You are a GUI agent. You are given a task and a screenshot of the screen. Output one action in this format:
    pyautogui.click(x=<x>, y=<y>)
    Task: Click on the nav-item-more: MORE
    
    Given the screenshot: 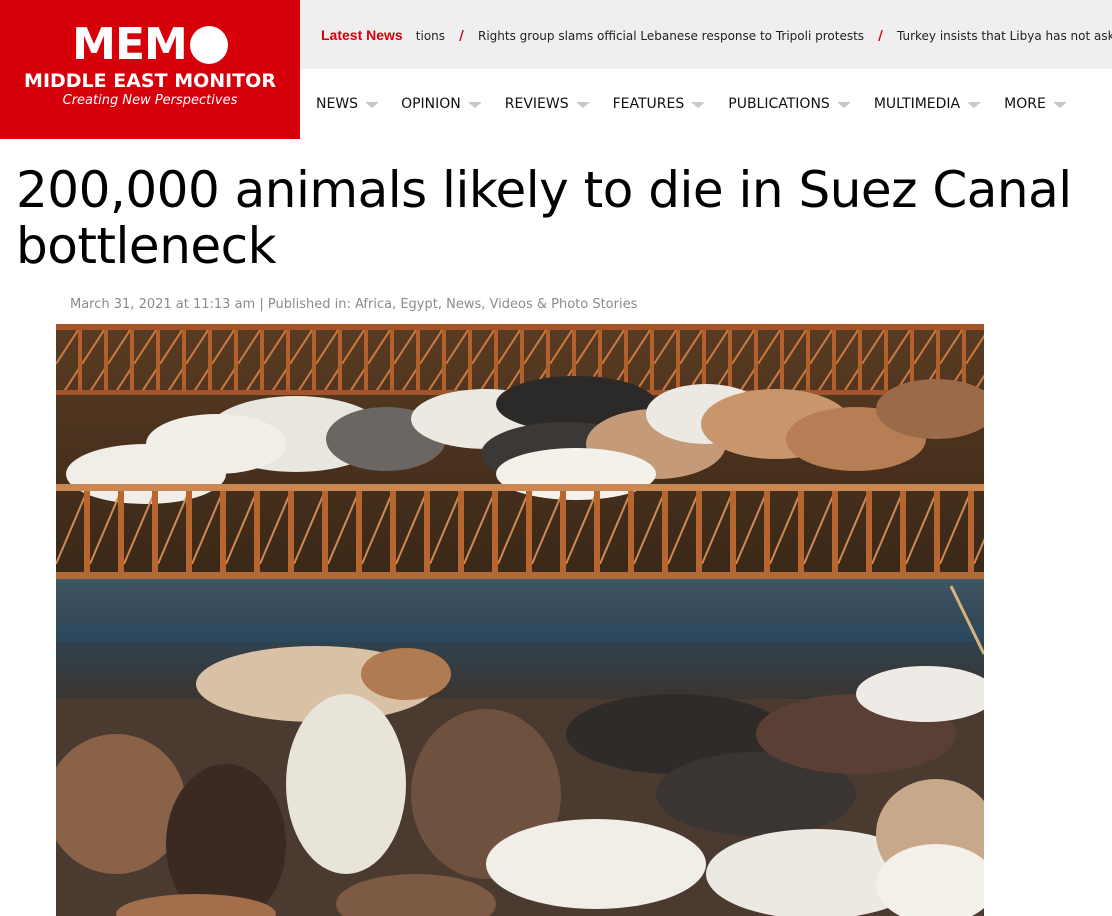 What is the action you would take?
    pyautogui.click(x=1035, y=104)
    